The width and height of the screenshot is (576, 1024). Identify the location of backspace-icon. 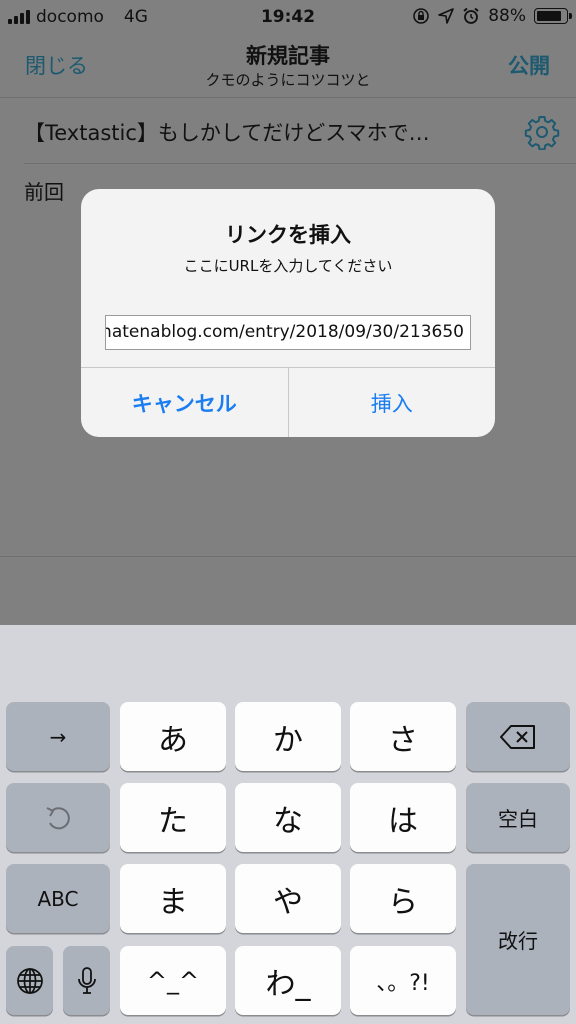
(517, 736).